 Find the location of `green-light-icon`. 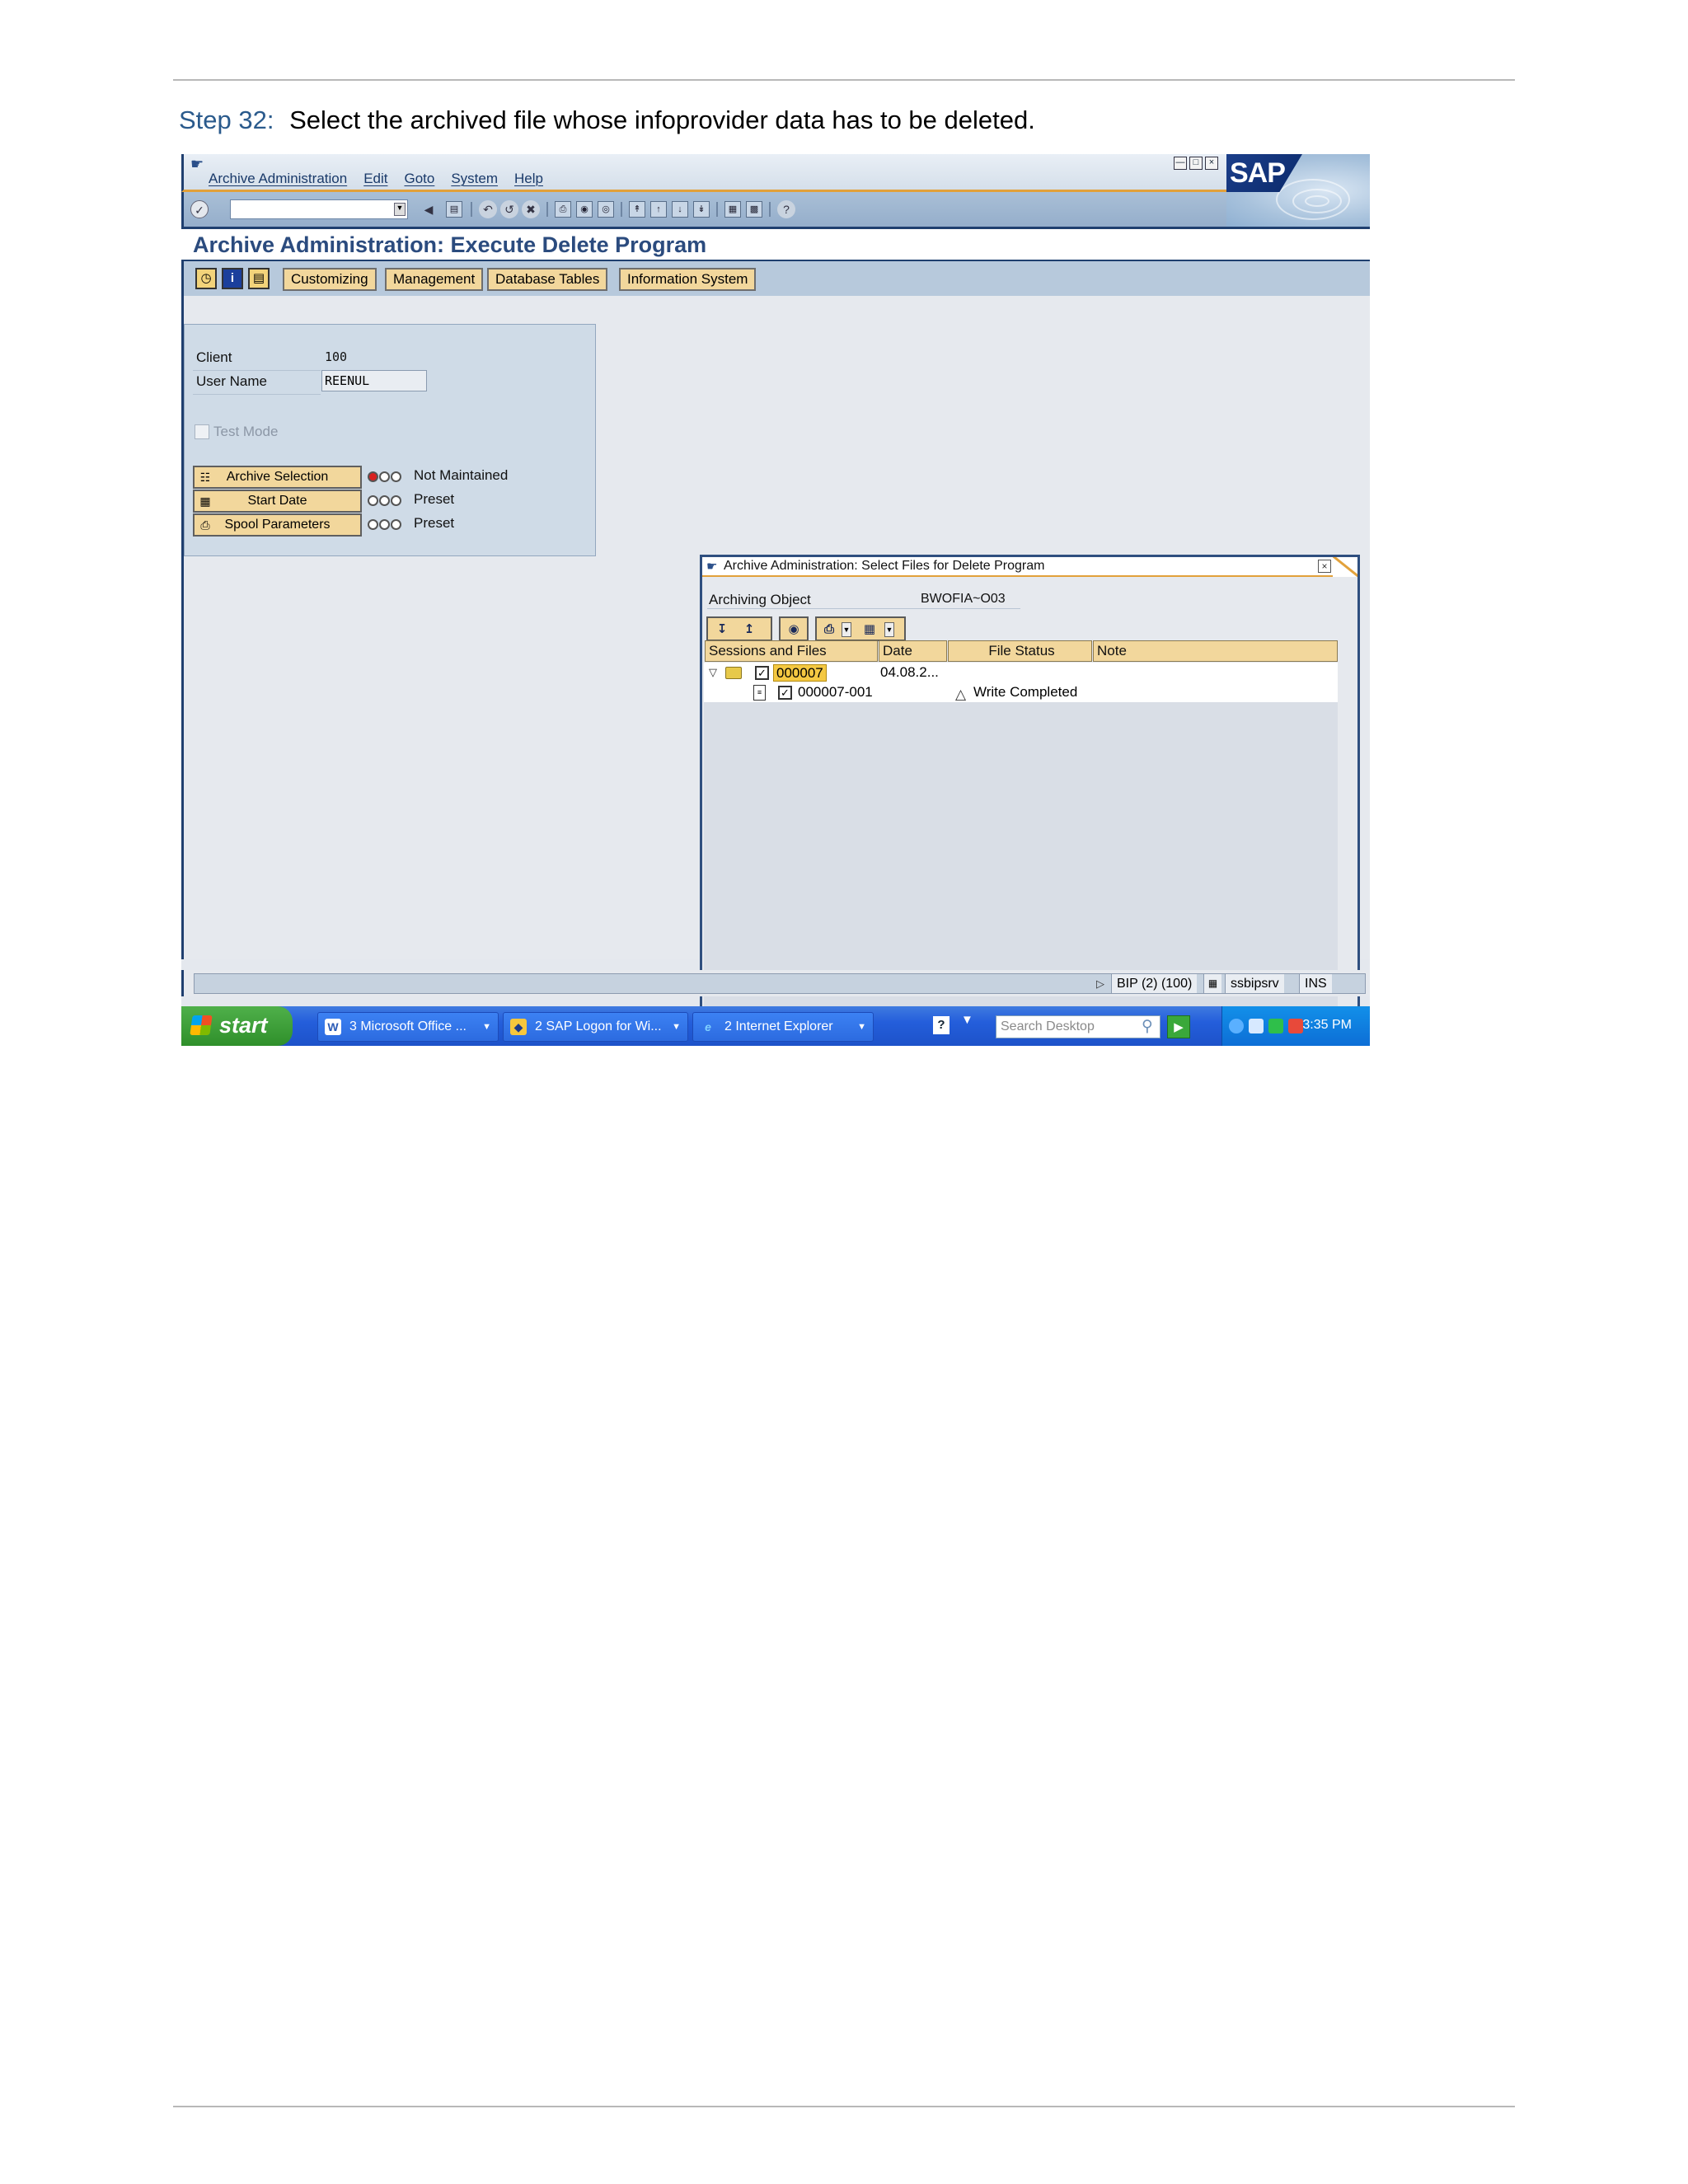

green-light-icon is located at coordinates (396, 500).